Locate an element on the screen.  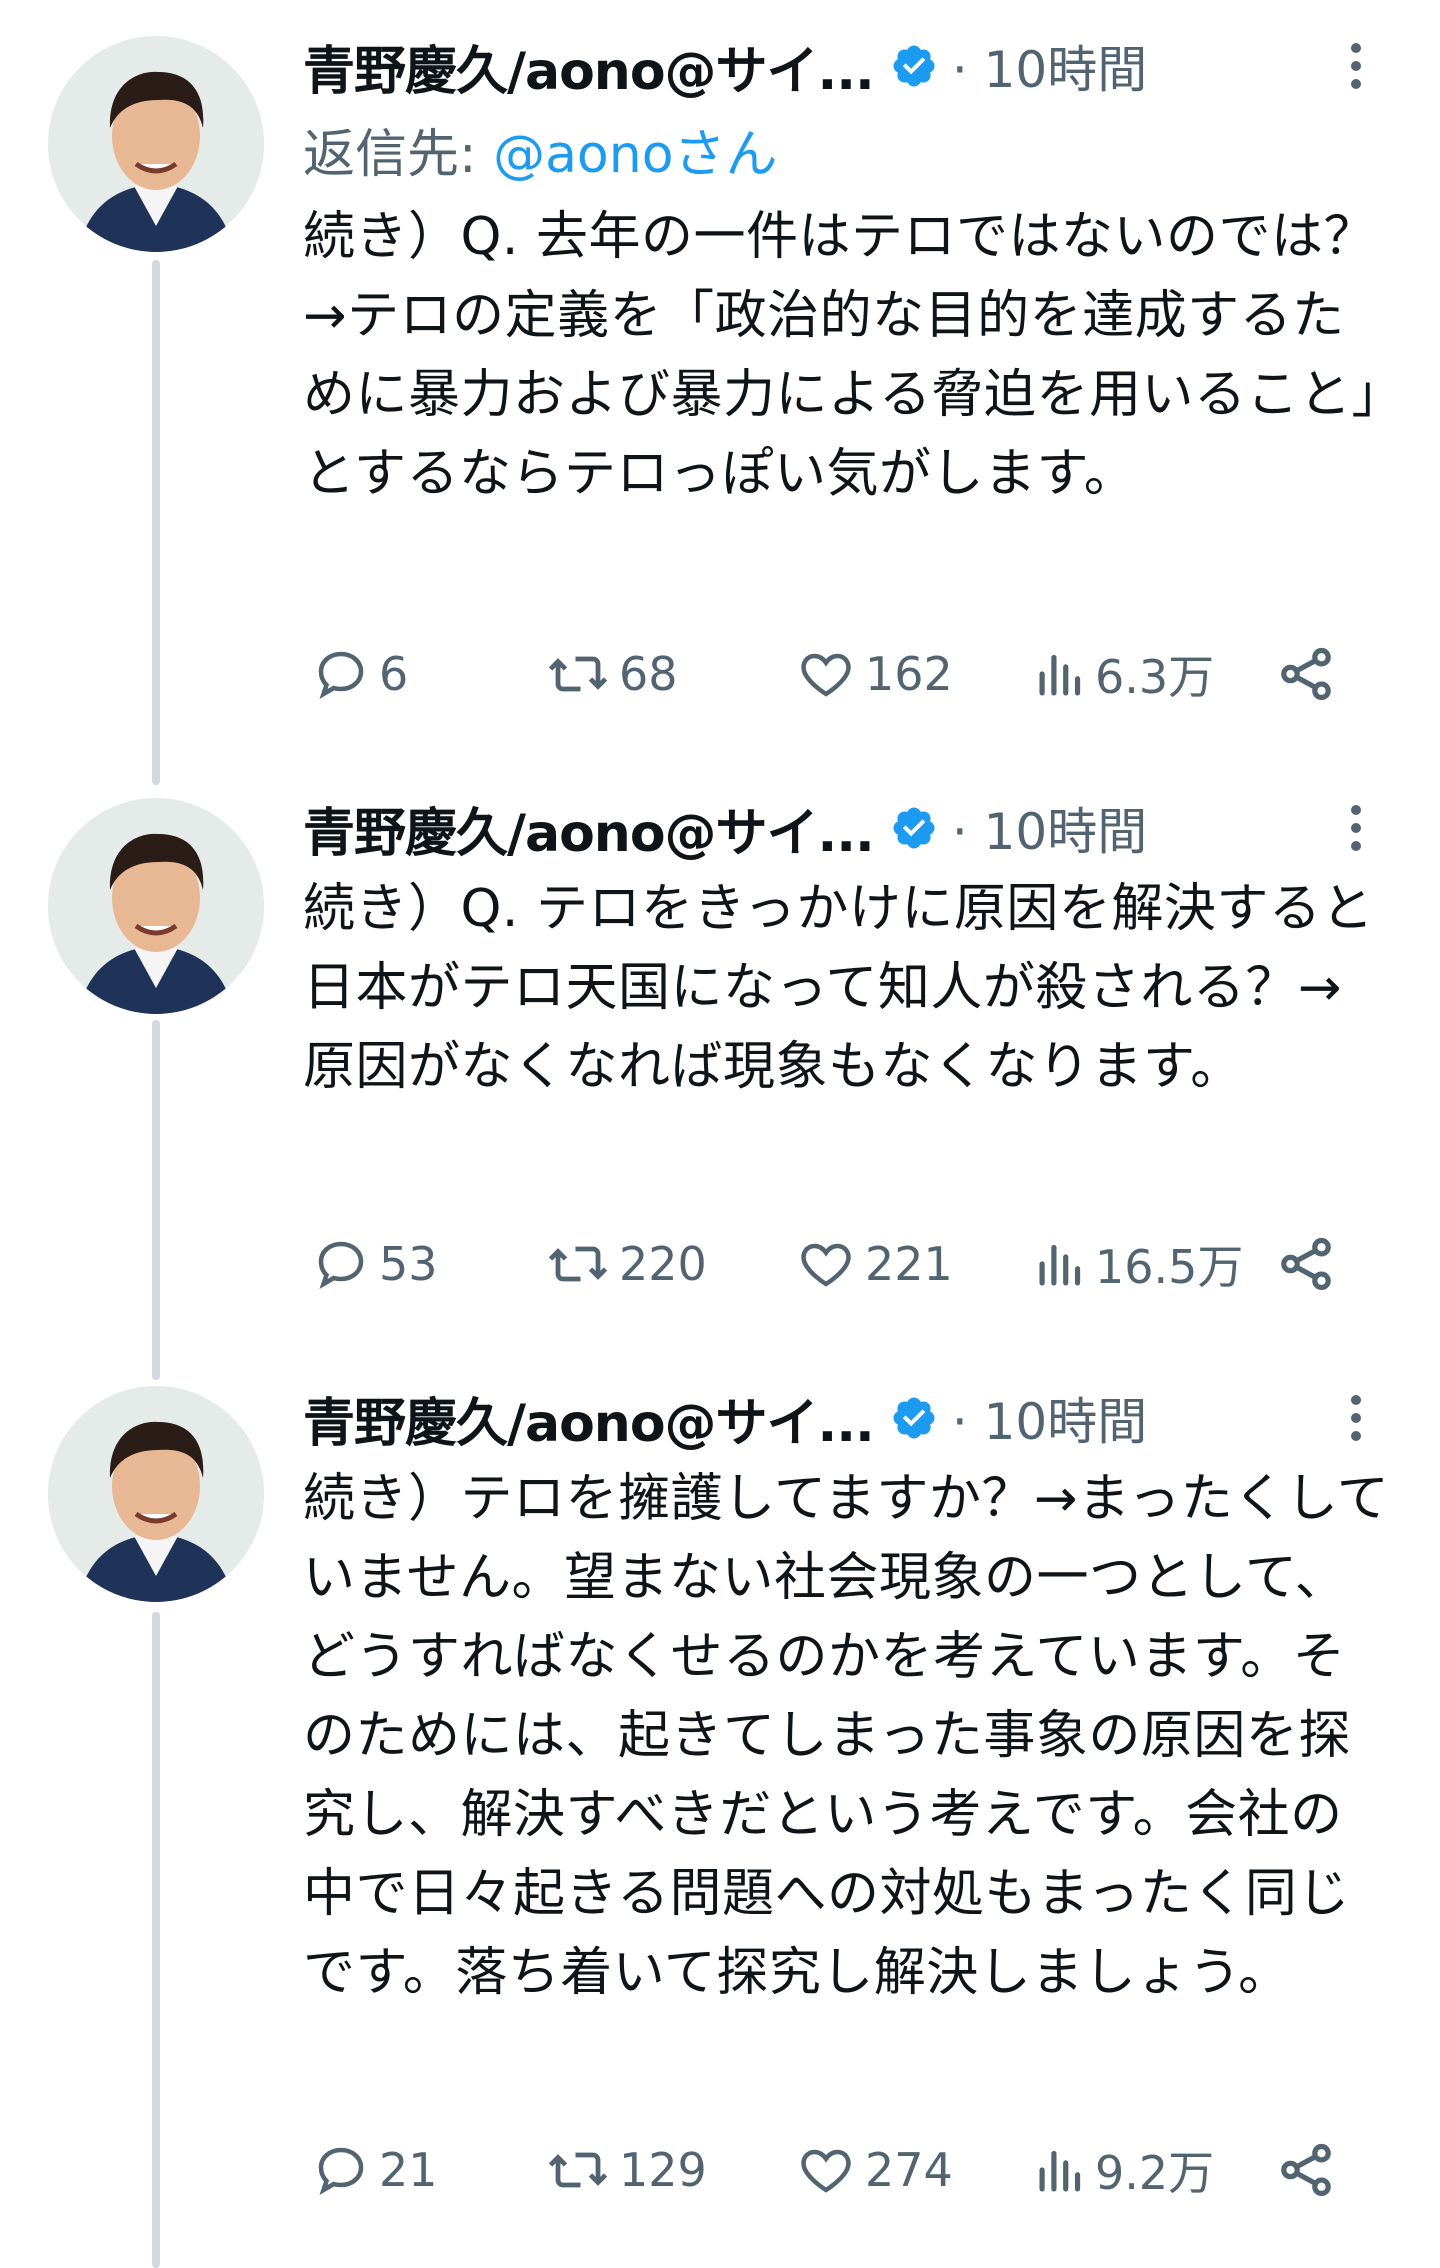
reply-count: 21 is located at coordinates (408, 2170).